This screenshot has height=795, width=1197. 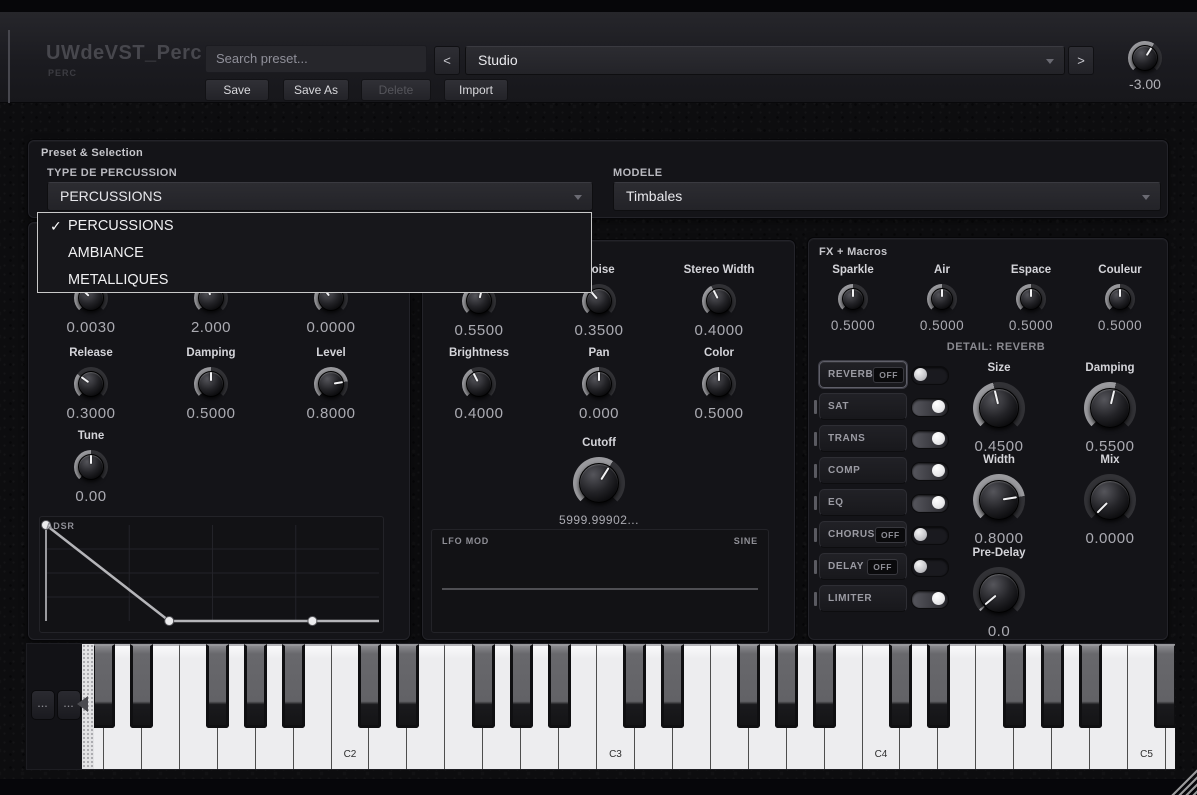 I want to click on brightness-knob-dial, so click(x=479, y=384).